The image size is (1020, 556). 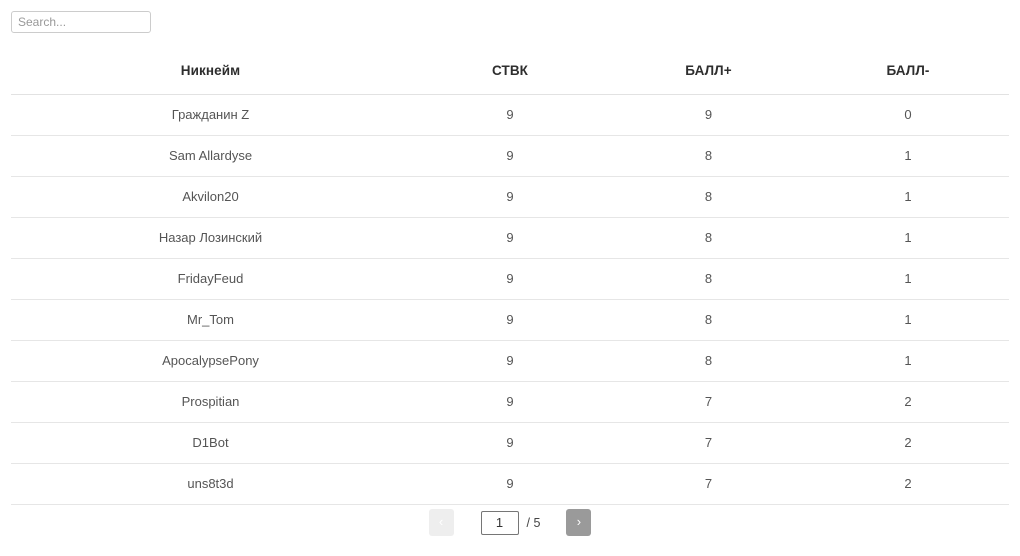 I want to click on cell-nickname: Akvilon20, so click(x=210, y=197).